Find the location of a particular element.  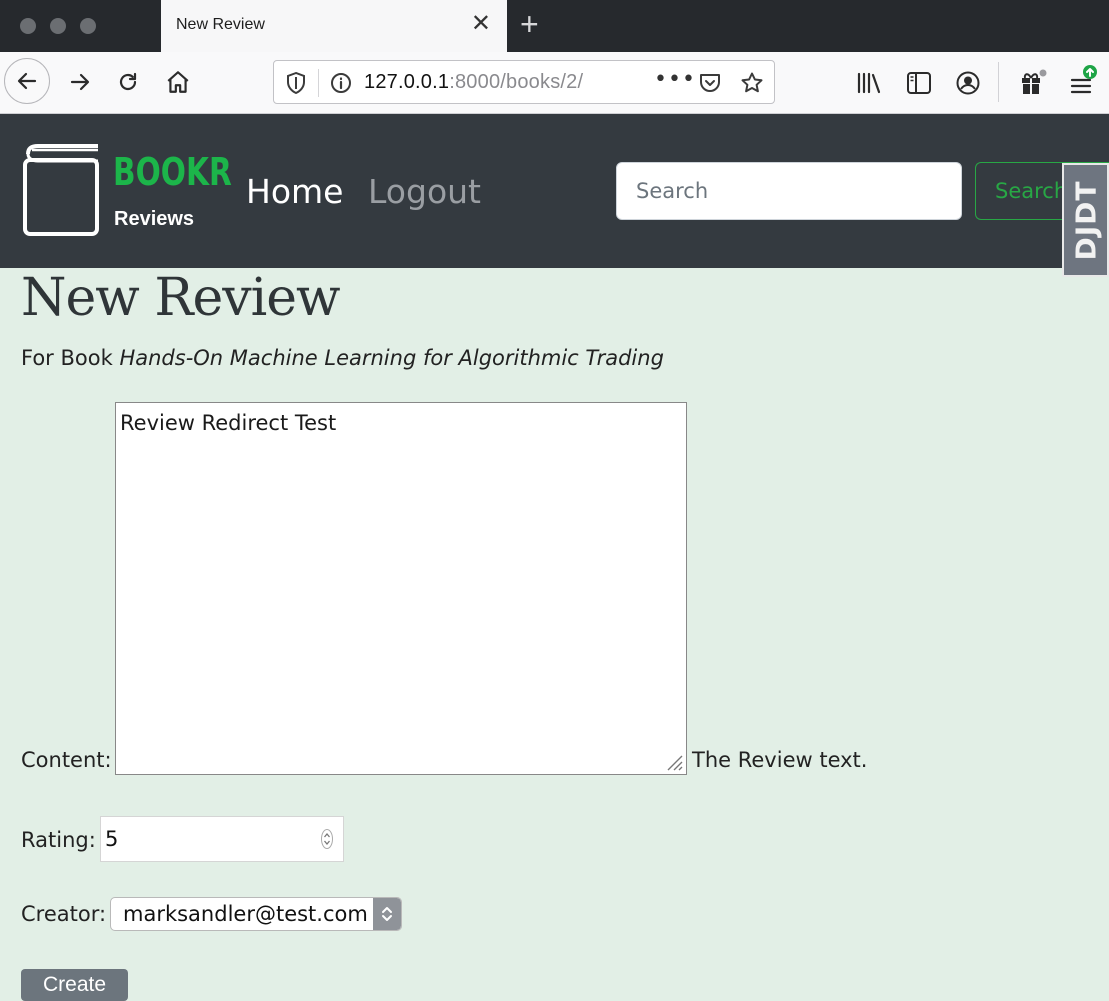

url-text: 127.0.0.1:8000/books/2/ is located at coordinates (473, 82).